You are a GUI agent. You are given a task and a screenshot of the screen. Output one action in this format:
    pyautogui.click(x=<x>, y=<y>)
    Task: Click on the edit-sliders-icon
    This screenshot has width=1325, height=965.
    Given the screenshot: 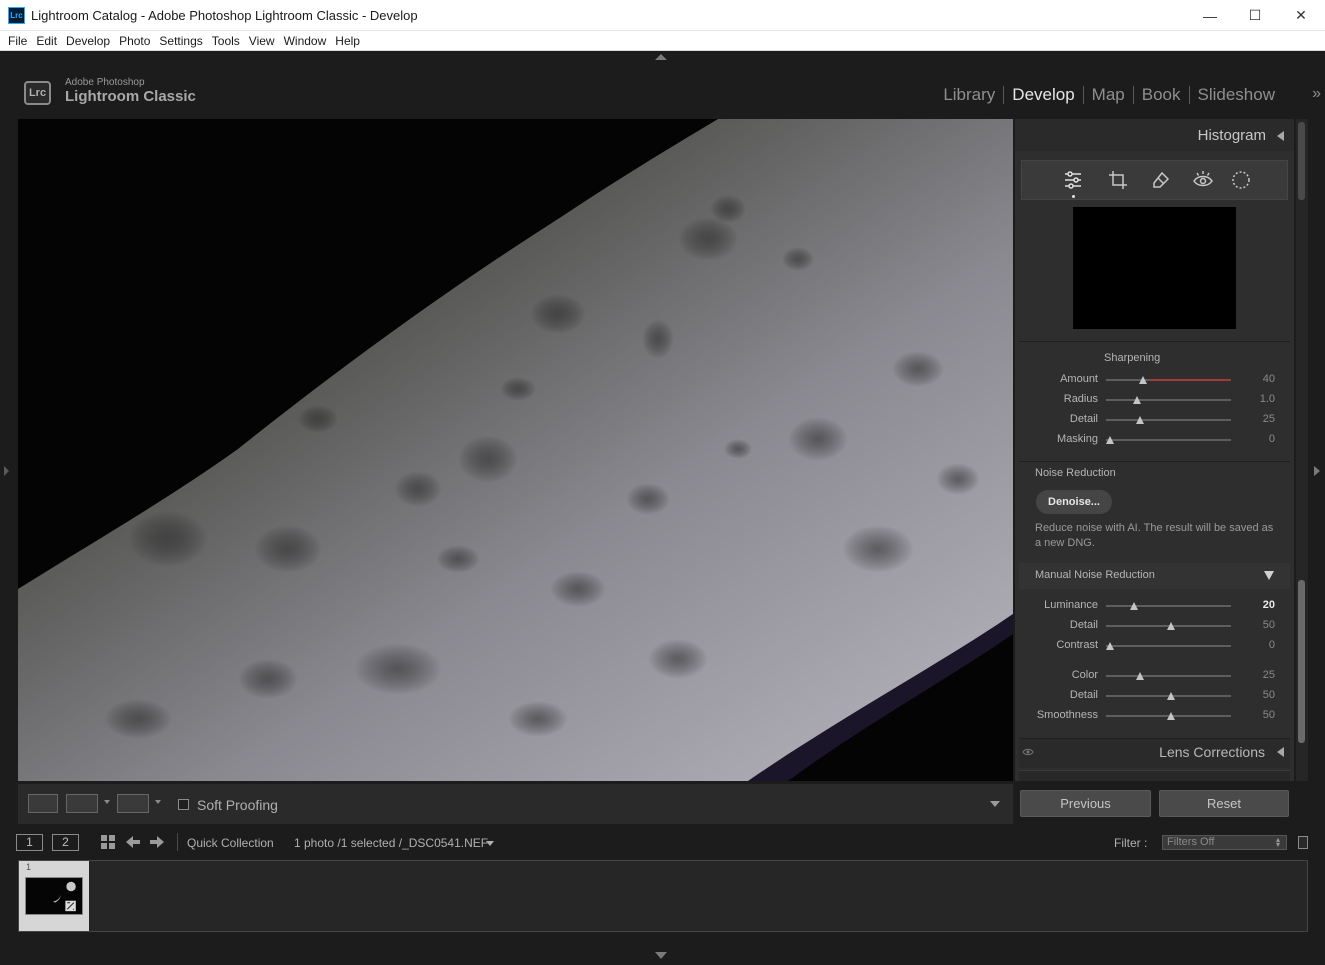 What is the action you would take?
    pyautogui.click(x=1073, y=180)
    